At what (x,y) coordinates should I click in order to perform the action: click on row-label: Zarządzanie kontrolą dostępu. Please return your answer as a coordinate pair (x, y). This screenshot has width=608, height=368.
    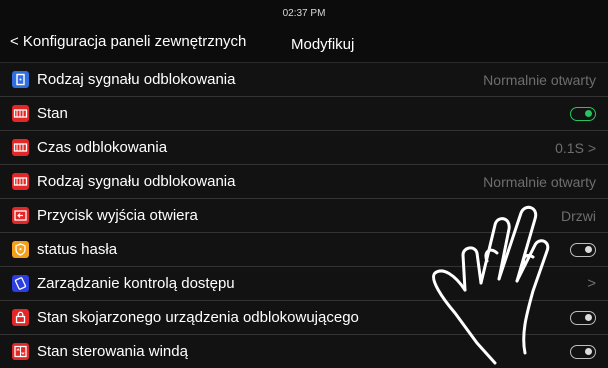
    Looking at the image, I should click on (136, 283).